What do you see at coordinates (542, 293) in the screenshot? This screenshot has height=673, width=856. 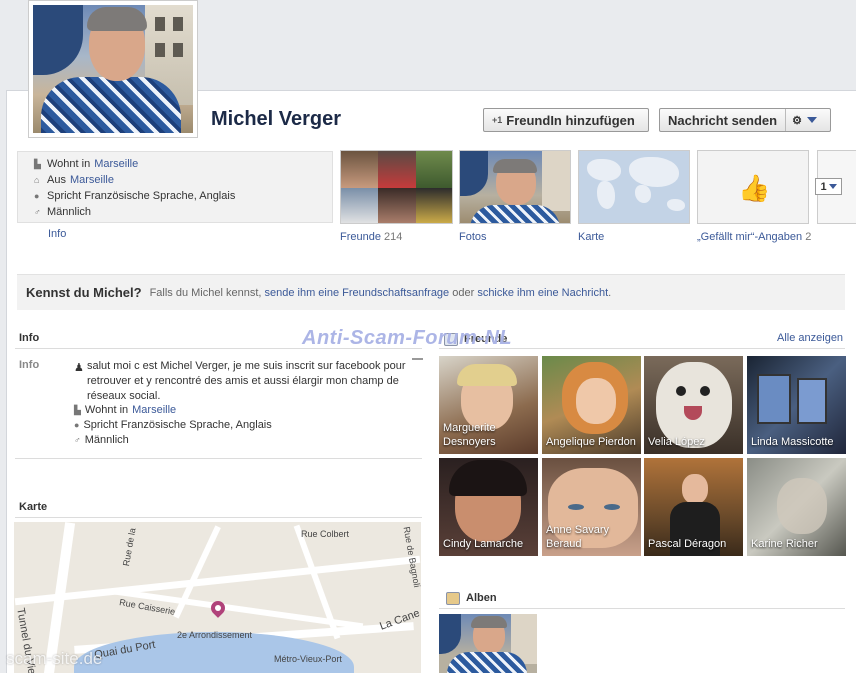 I see `send-message-link: schicke ihm eine Nachricht` at bounding box center [542, 293].